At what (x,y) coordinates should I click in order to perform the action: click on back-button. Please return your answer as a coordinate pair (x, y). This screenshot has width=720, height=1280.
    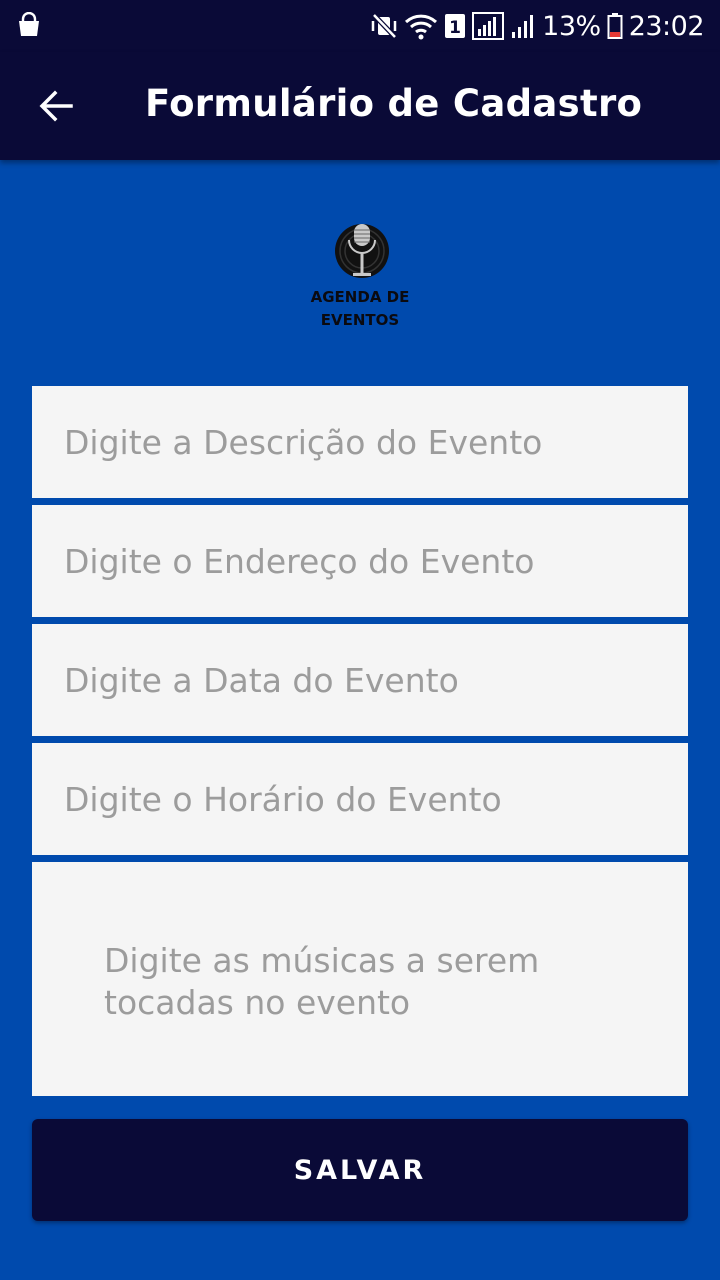
    Looking at the image, I should click on (56, 106).